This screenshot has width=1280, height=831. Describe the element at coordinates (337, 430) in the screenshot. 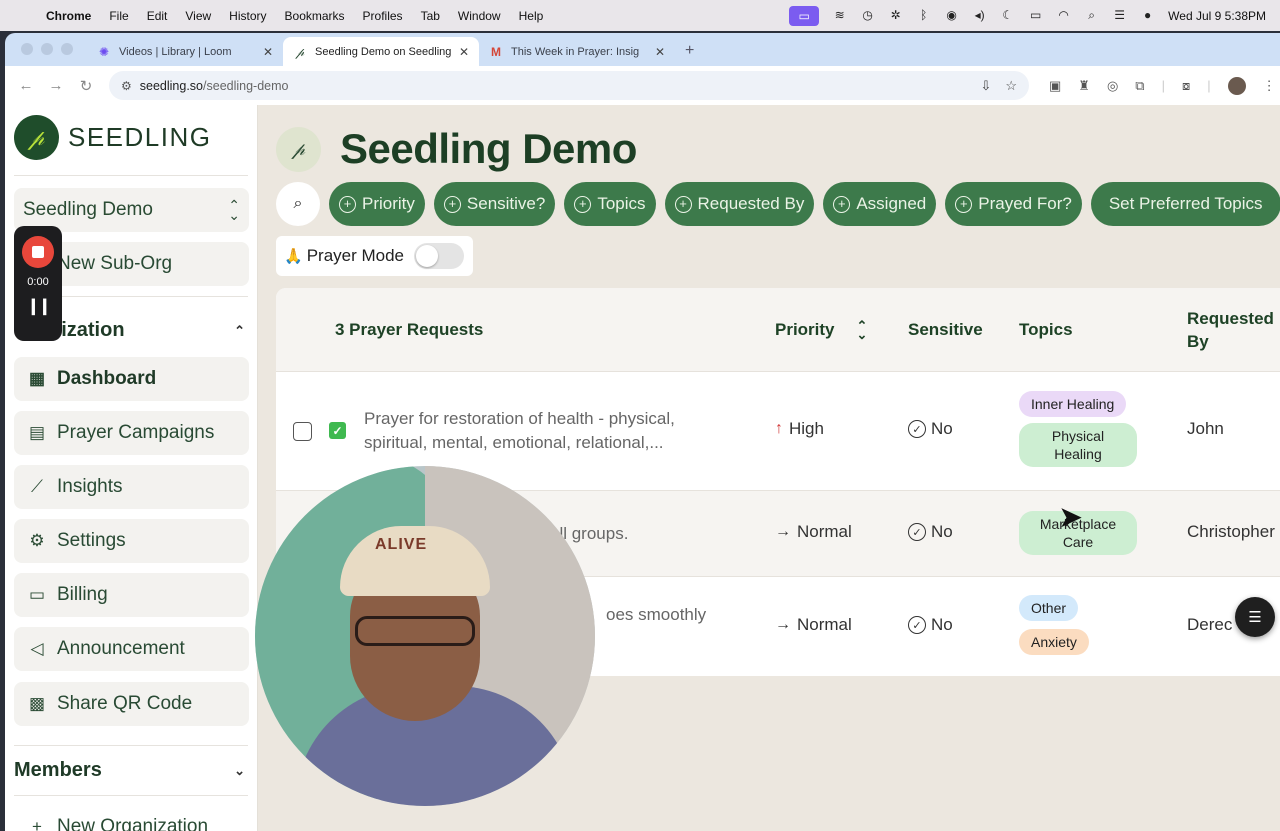

I see `prayed-check: ✓` at that location.